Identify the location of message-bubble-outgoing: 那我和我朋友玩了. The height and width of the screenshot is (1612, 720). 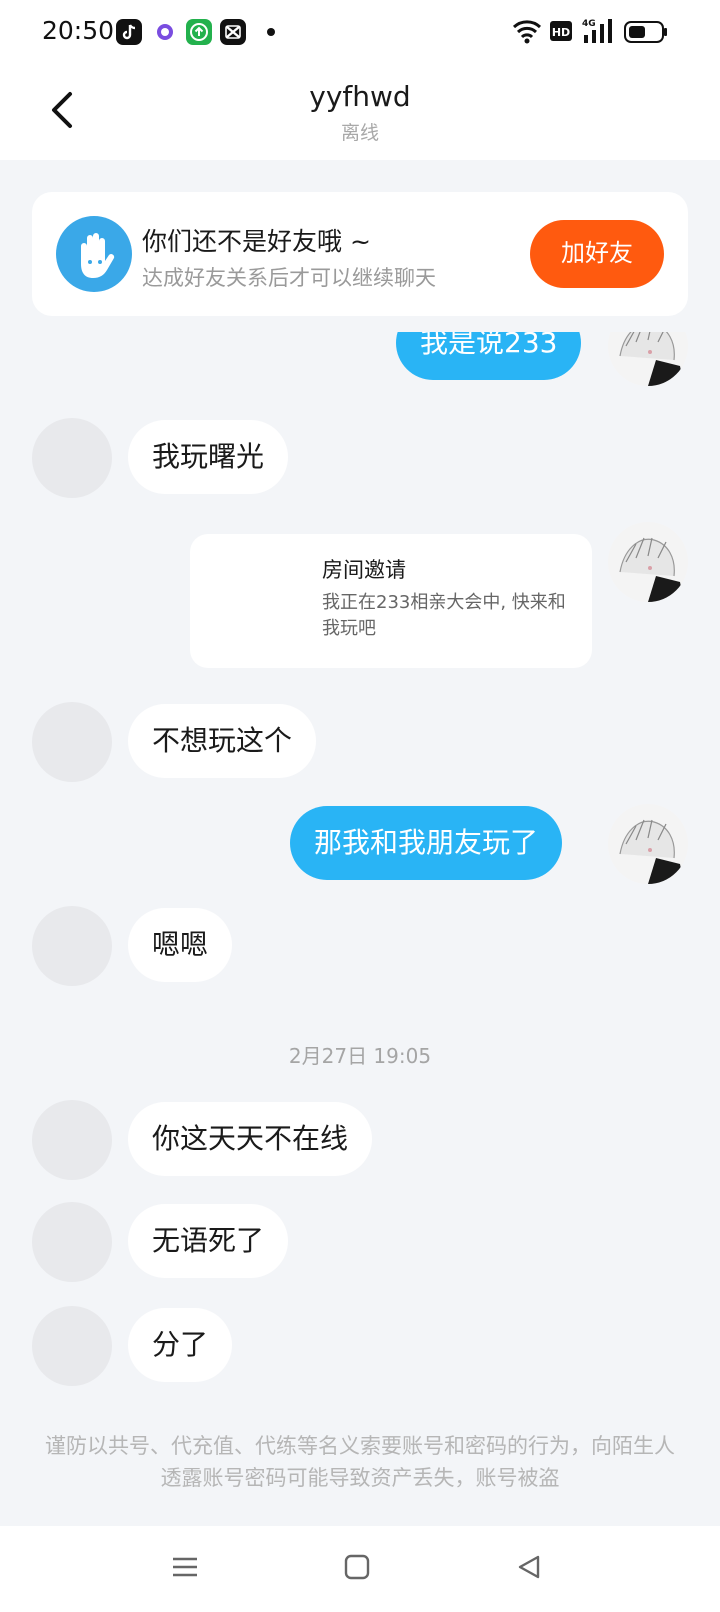
(426, 843).